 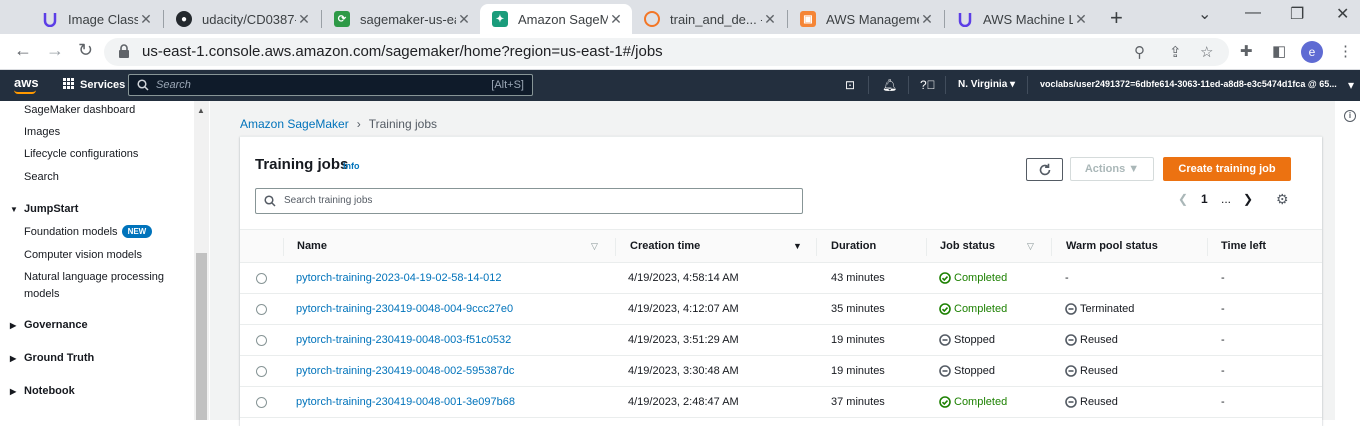 What do you see at coordinates (52, 358) in the screenshot?
I see `sidebar-section-ground-truth: ▶ Ground Truth` at bounding box center [52, 358].